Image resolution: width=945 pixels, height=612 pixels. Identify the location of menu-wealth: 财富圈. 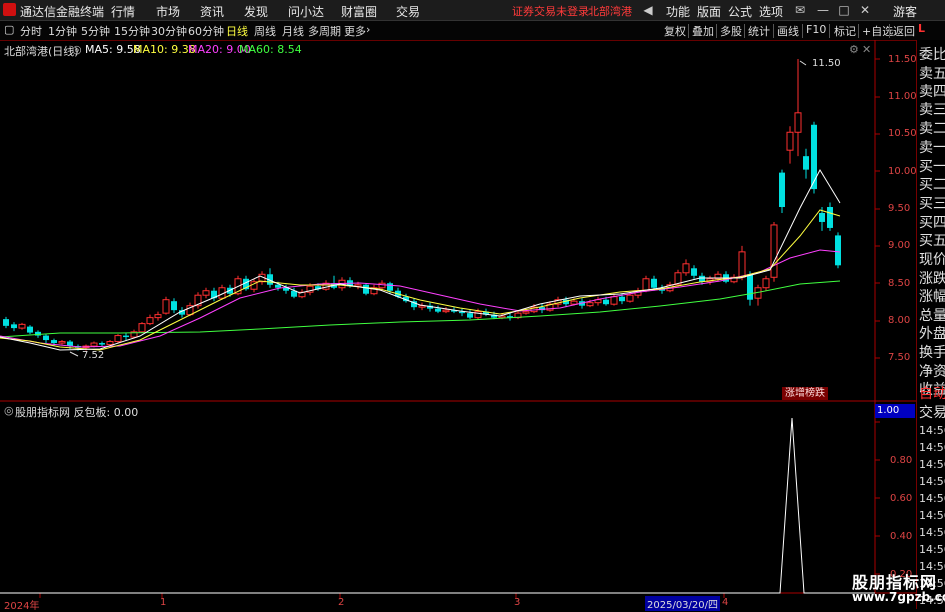
(359, 11).